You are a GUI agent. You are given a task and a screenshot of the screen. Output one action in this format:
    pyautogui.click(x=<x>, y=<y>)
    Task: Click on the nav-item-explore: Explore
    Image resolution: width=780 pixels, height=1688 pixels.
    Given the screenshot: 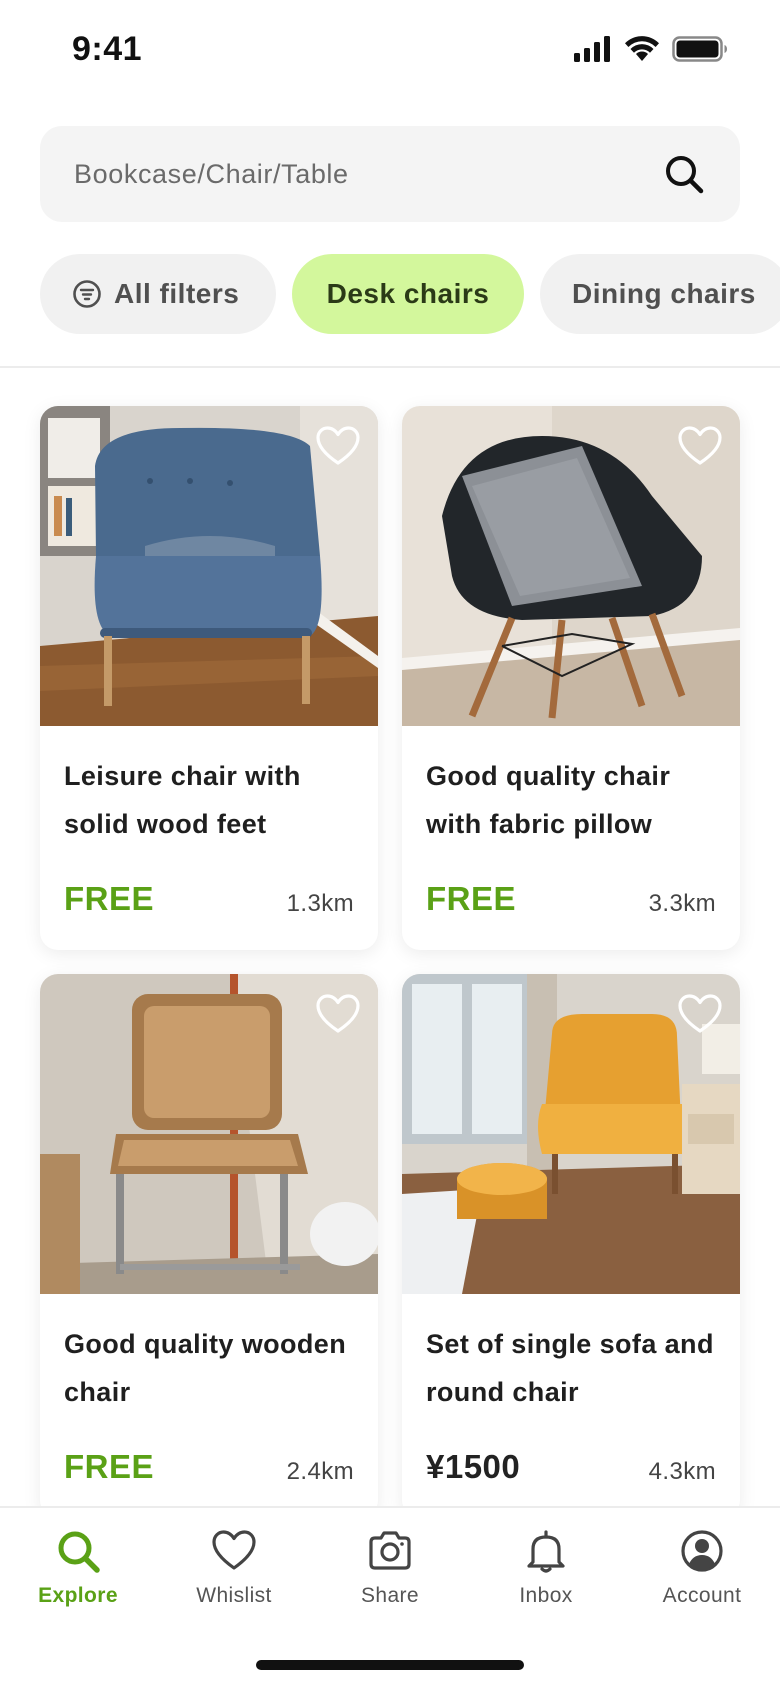 What is the action you would take?
    pyautogui.click(x=78, y=1568)
    